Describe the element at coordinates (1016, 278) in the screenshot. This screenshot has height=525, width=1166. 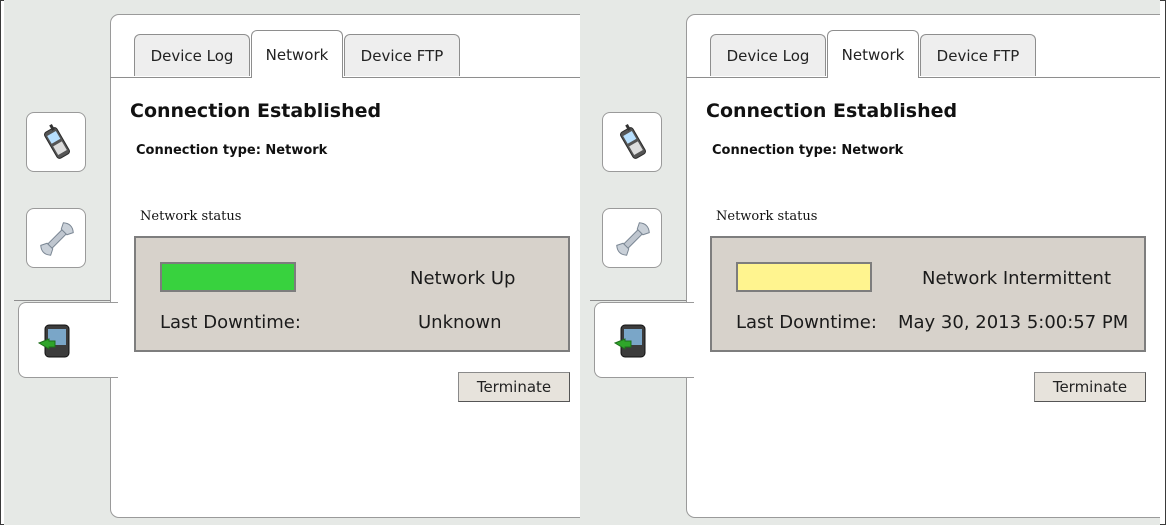
I see `status-value: Network Intermittent` at that location.